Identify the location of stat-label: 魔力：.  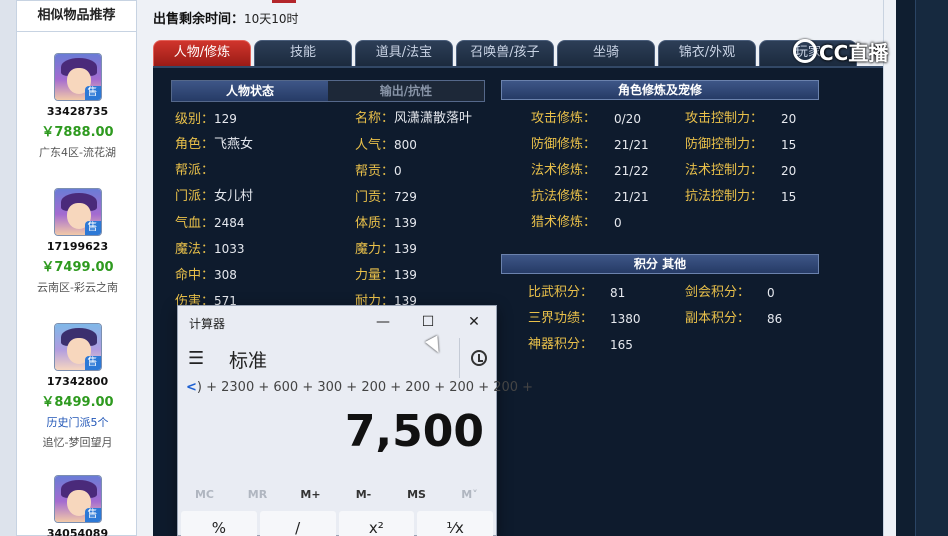
(375, 249).